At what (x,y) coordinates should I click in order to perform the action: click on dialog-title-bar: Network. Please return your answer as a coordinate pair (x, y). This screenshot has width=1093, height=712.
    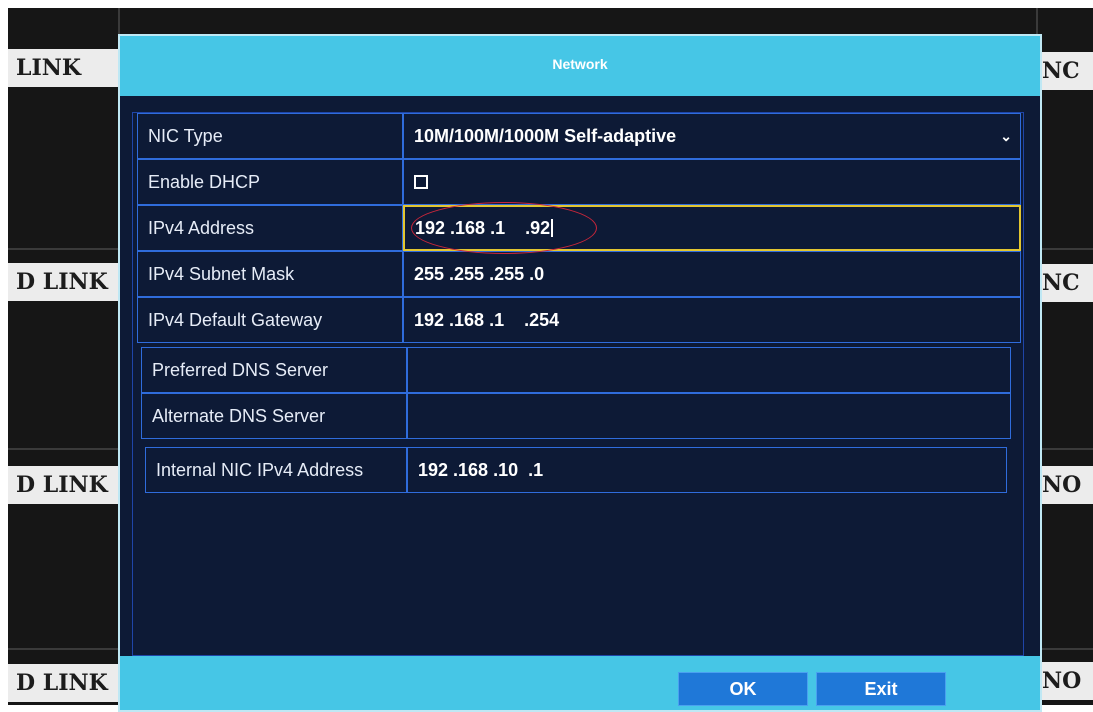
    Looking at the image, I should click on (580, 66).